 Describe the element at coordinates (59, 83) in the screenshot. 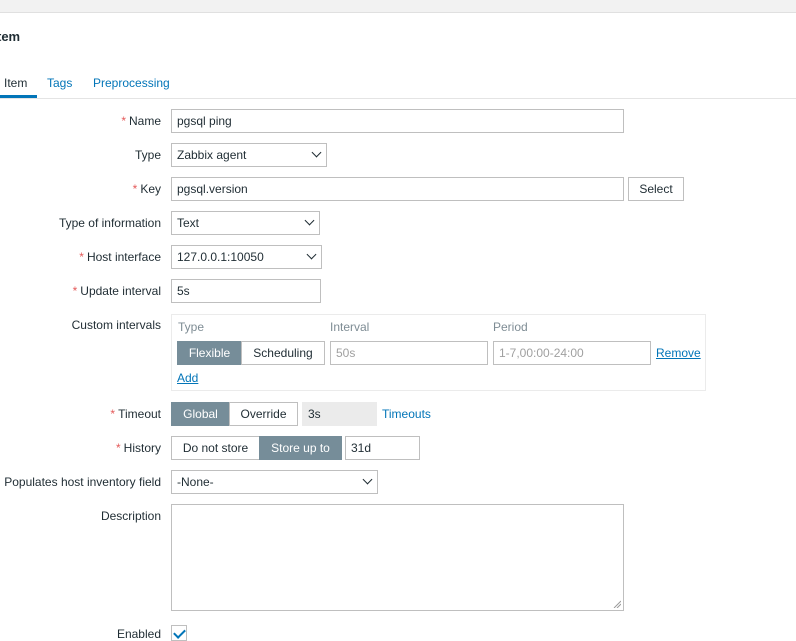

I see `tab-tags: Tags` at that location.